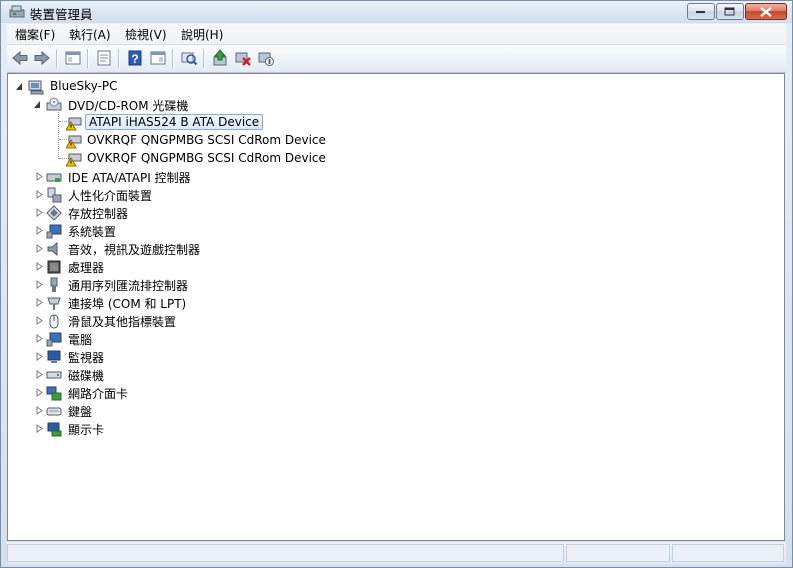 The width and height of the screenshot is (793, 568). Describe the element at coordinates (158, 87) in the screenshot. I see `tree-root-row: BlueSky-PC` at that location.